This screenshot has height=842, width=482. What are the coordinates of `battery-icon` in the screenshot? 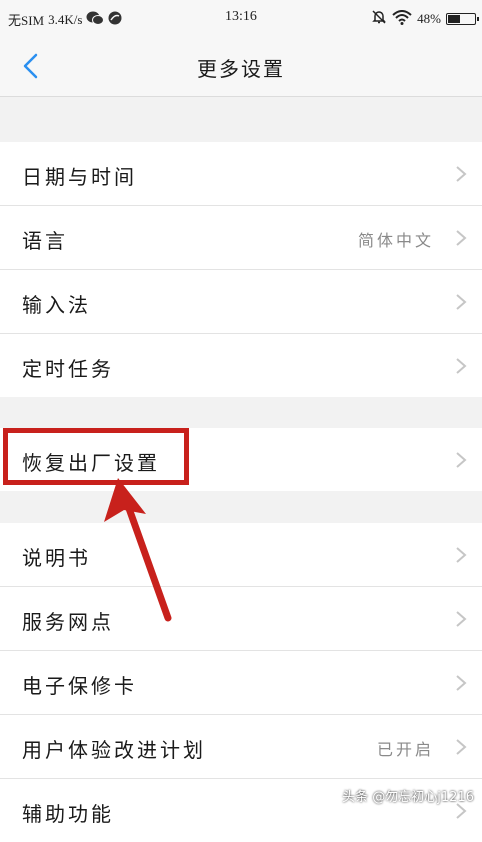 It's located at (462, 19).